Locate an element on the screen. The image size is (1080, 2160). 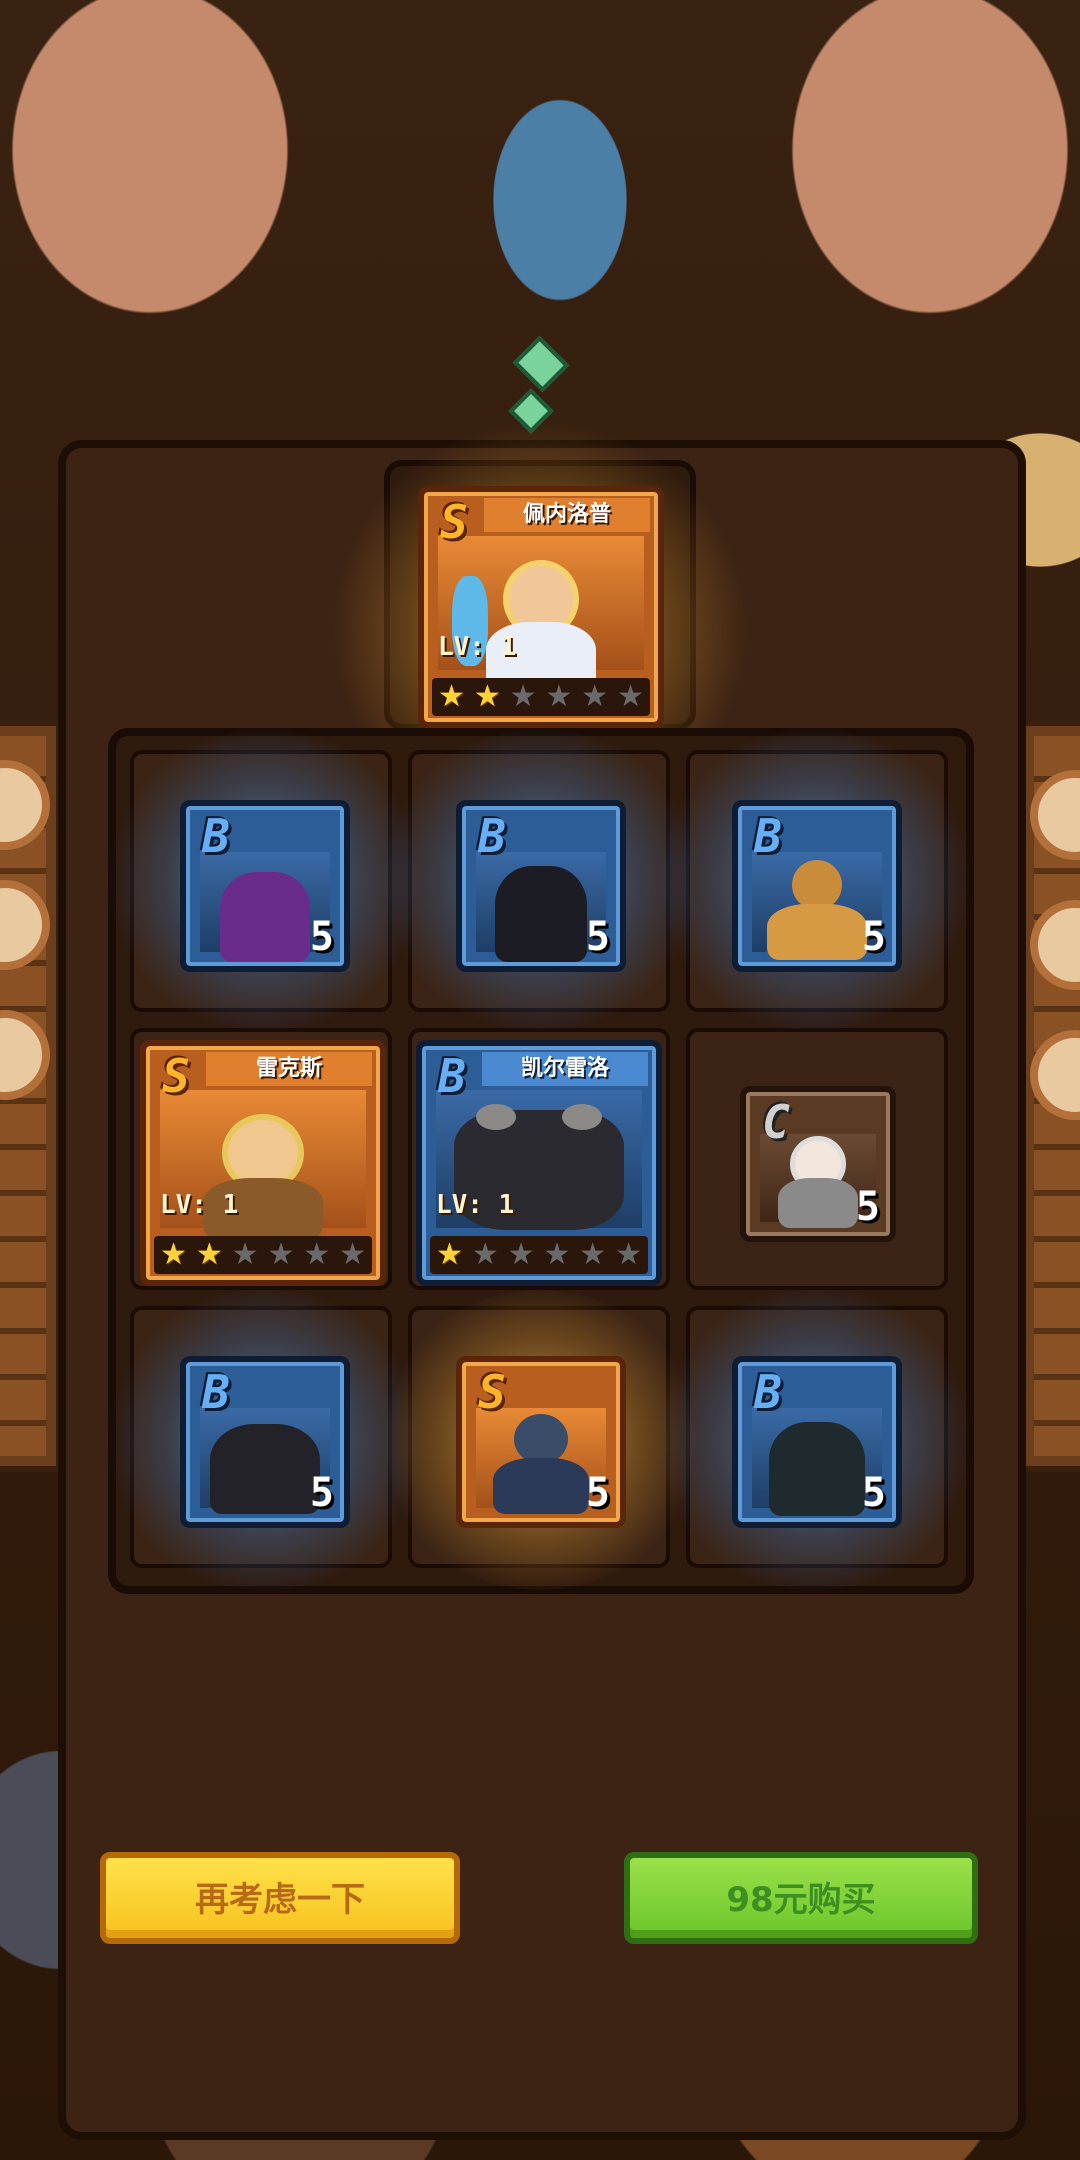
hero-name: 雷克斯 is located at coordinates (289, 1069).